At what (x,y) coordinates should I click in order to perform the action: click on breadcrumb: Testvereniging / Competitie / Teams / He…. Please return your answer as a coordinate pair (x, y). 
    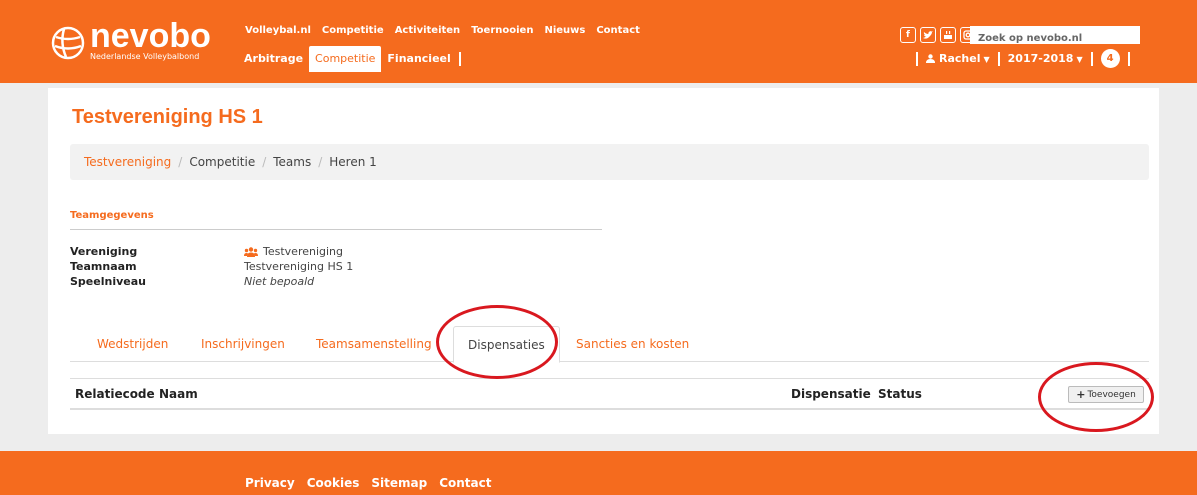
    Looking at the image, I should click on (609, 162).